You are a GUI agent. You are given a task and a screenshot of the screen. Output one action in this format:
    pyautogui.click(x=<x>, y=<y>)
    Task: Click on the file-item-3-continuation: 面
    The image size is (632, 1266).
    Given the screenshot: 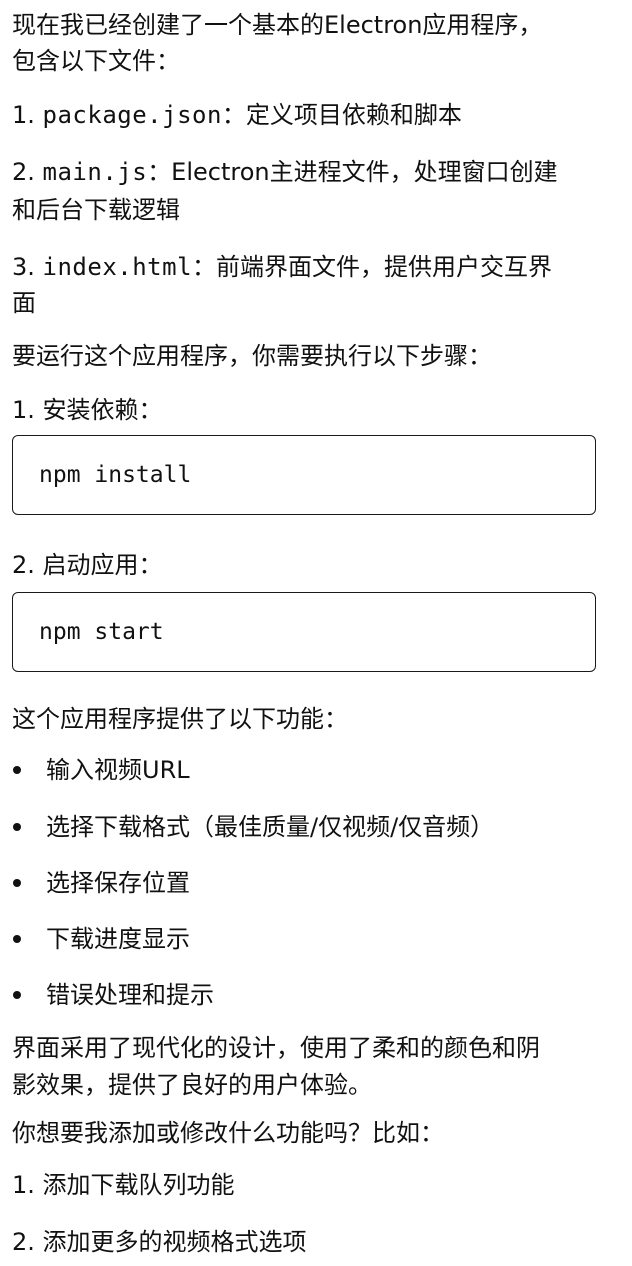 What is the action you would take?
    pyautogui.click(x=24, y=303)
    